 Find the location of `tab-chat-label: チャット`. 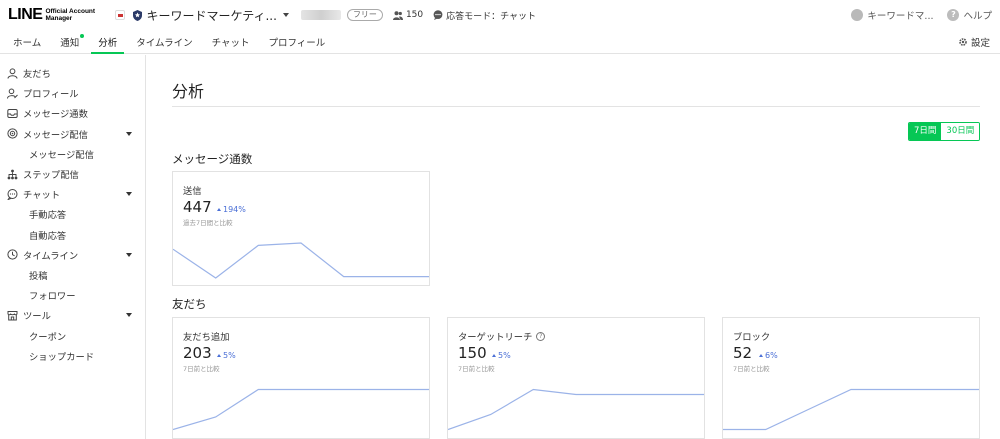

tab-chat-label: チャット is located at coordinates (230, 43).